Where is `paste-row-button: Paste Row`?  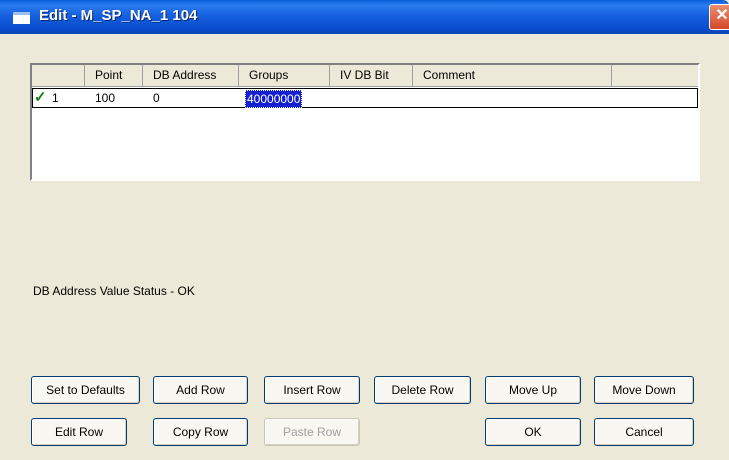
paste-row-button: Paste Row is located at coordinates (312, 432).